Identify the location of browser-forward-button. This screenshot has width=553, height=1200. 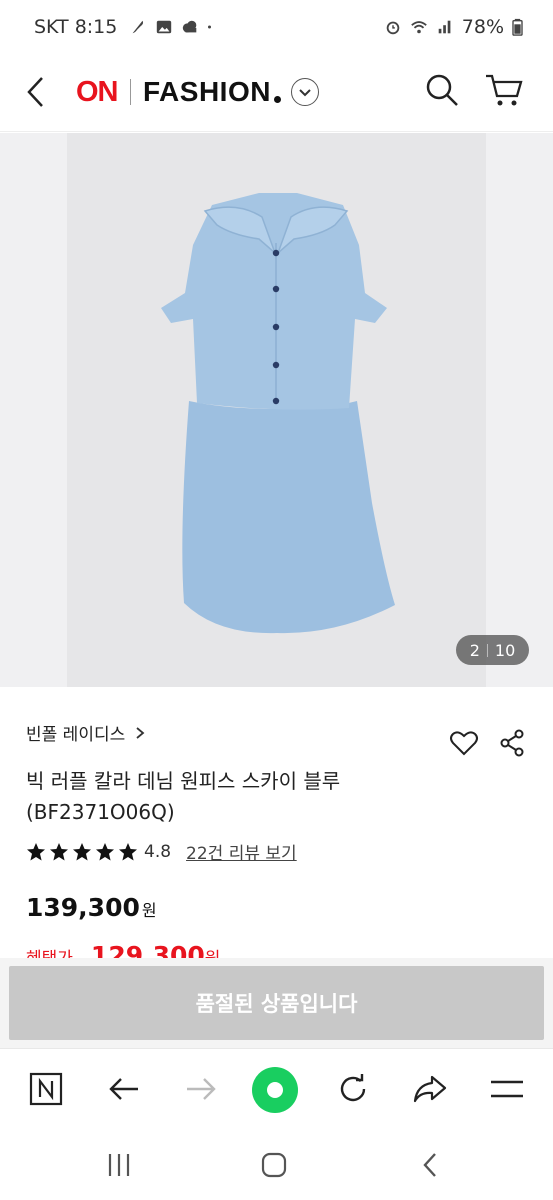
(201, 1089).